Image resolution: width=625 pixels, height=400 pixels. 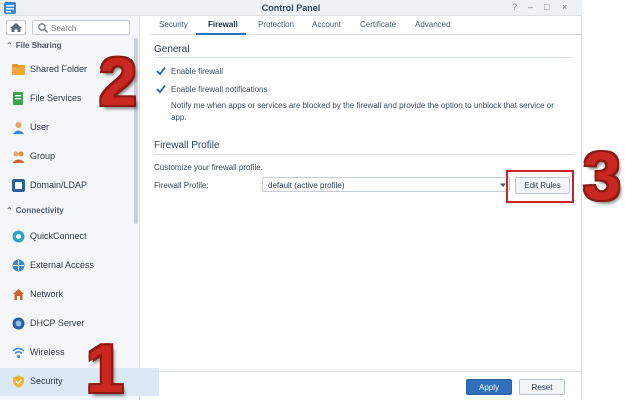 What do you see at coordinates (221, 34) in the screenshot?
I see `active-tab-indicator` at bounding box center [221, 34].